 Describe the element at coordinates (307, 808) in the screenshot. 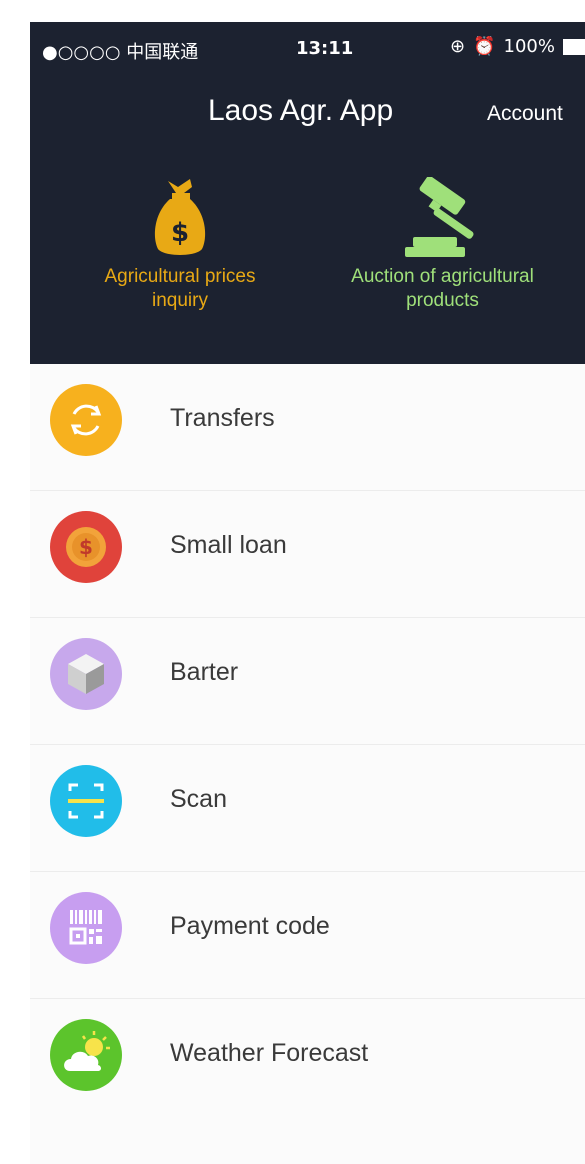

I see `menu-item-scan: Scan` at that location.